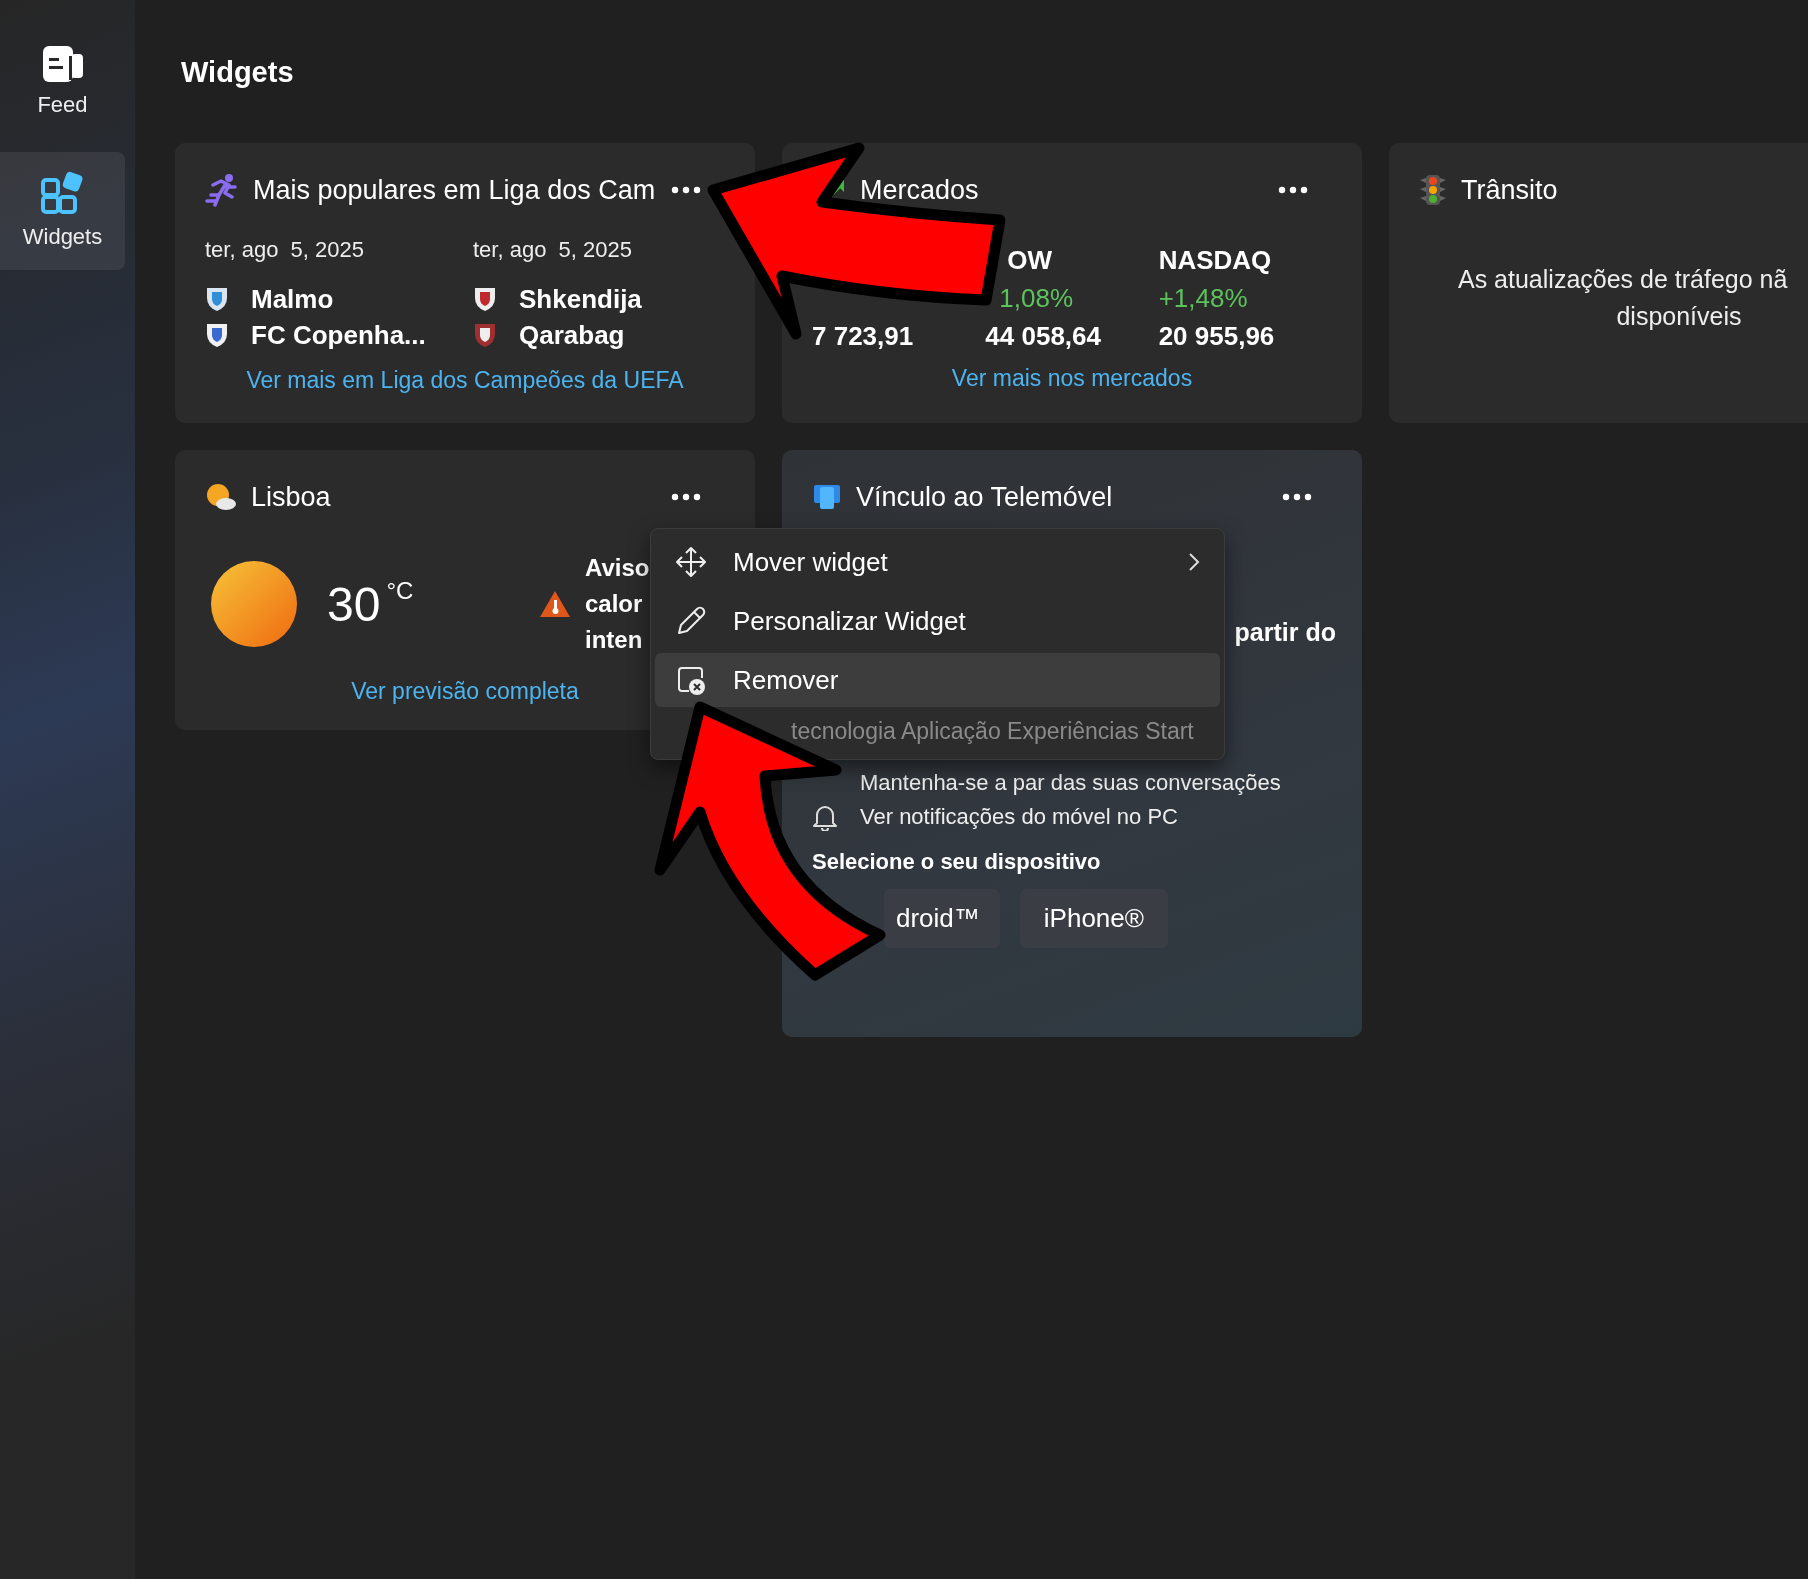  What do you see at coordinates (1285, 632) in the screenshot?
I see `intro-text: partir do` at bounding box center [1285, 632].